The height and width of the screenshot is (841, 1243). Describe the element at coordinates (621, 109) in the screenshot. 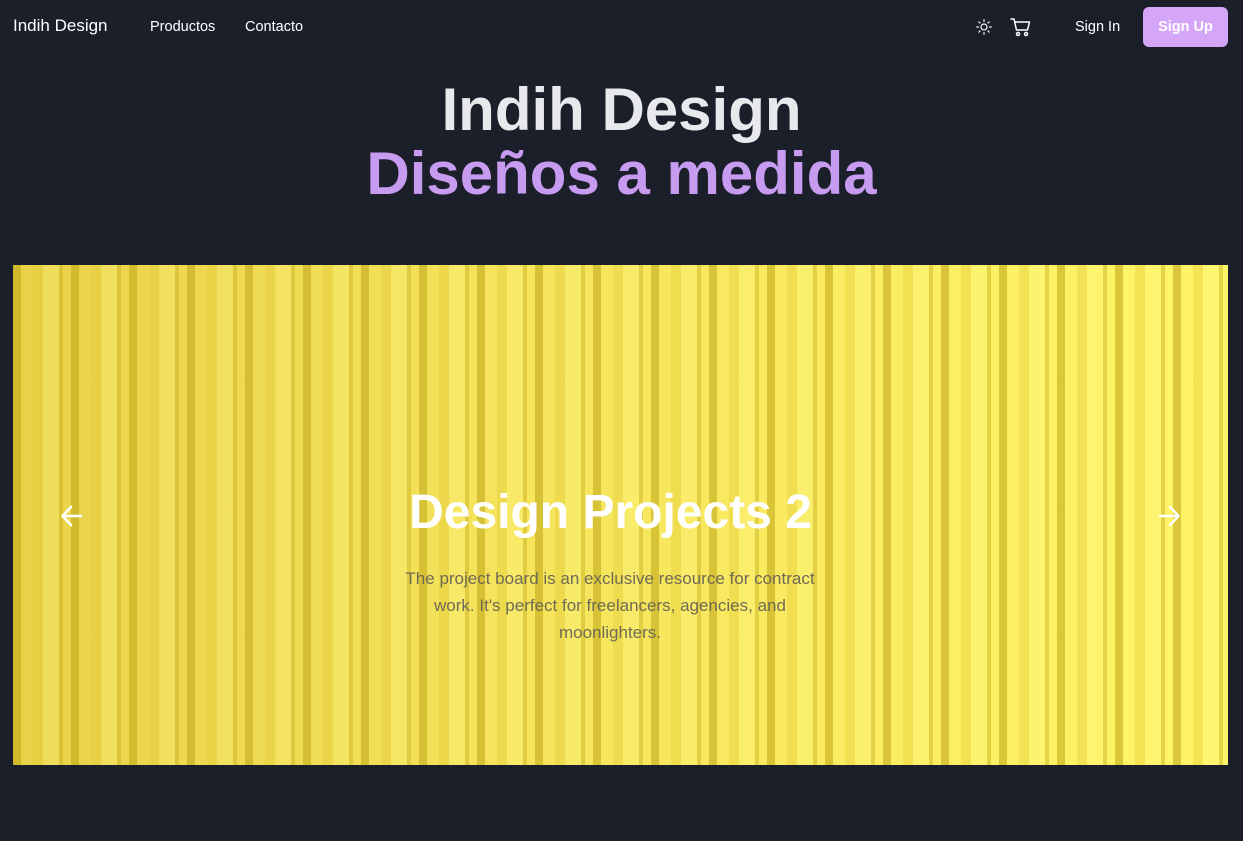

I see `hero-title: Indih Design` at that location.